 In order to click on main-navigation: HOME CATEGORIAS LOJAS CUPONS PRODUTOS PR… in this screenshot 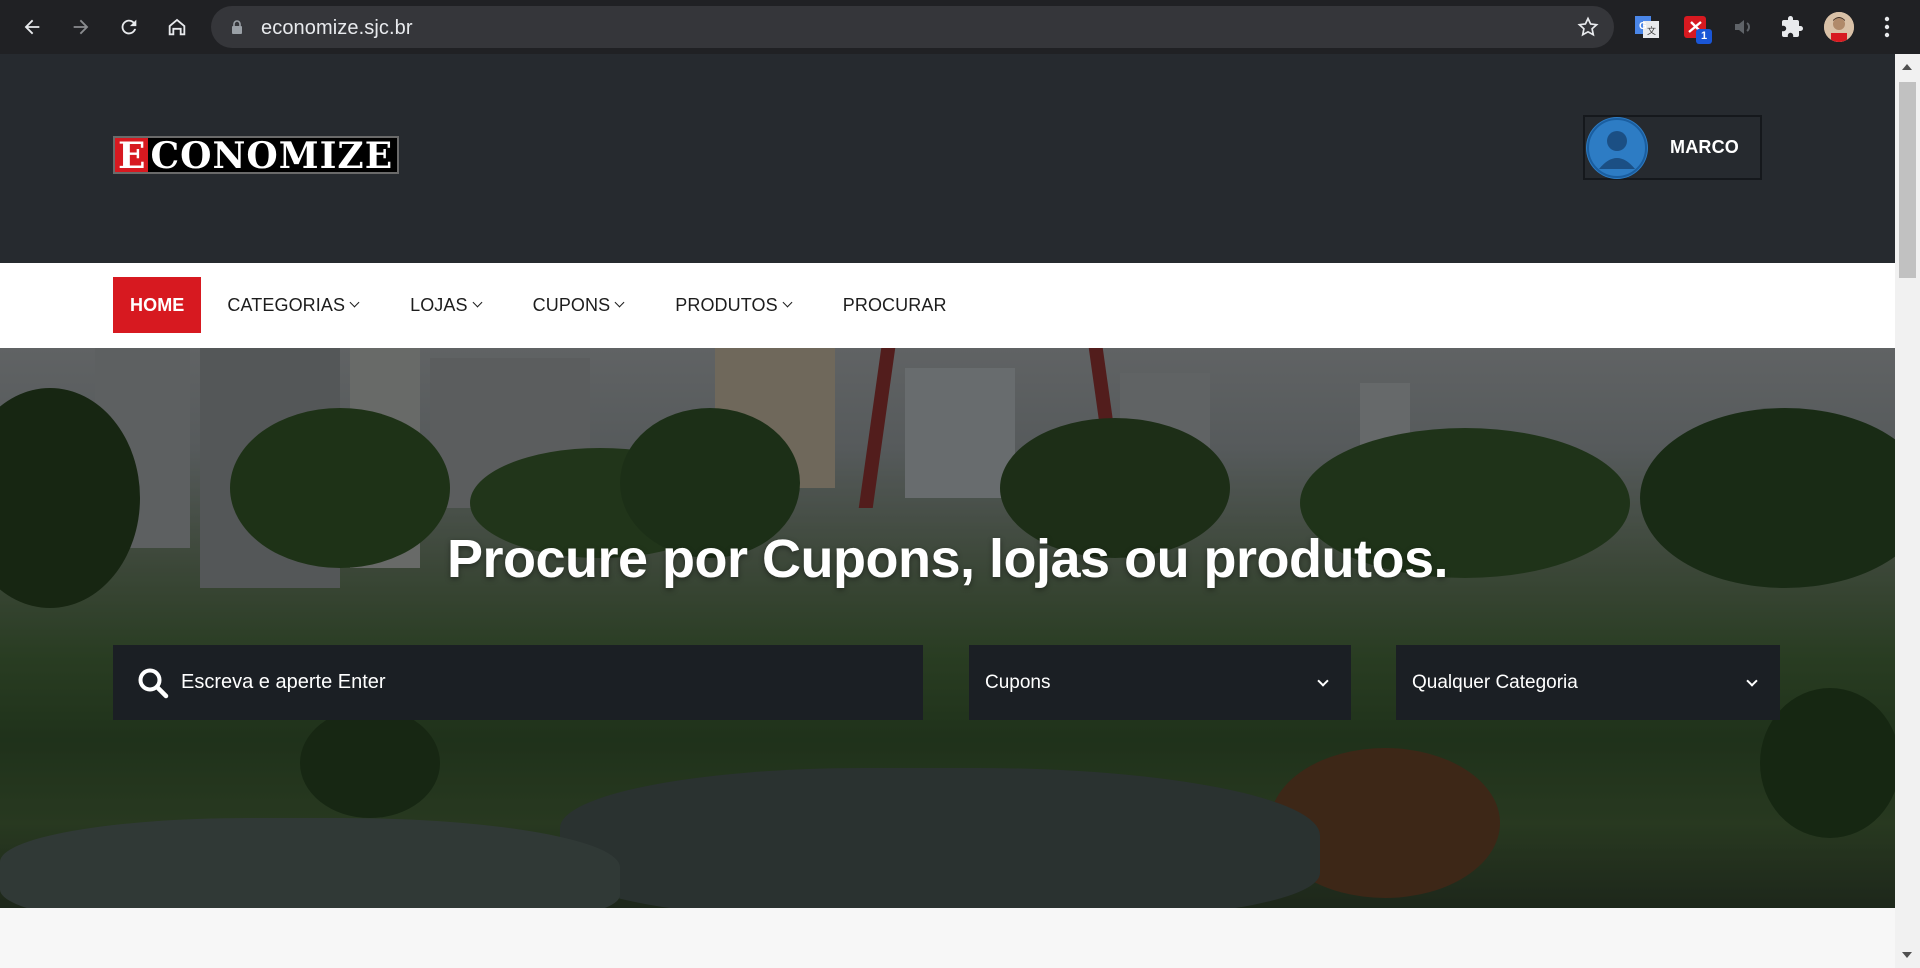, I will do `click(947, 305)`.